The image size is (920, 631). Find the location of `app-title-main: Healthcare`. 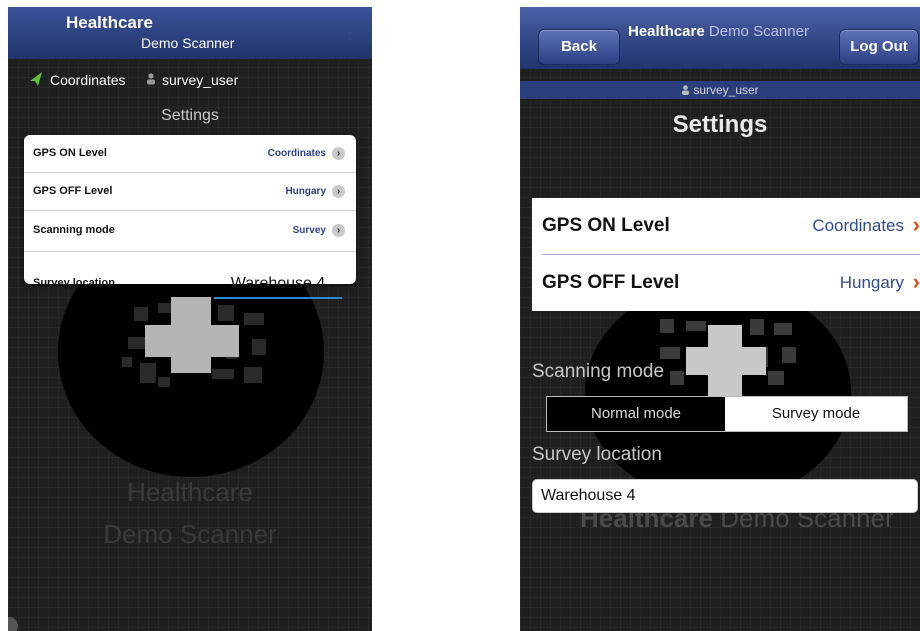

app-title-main: Healthcare is located at coordinates (666, 31).